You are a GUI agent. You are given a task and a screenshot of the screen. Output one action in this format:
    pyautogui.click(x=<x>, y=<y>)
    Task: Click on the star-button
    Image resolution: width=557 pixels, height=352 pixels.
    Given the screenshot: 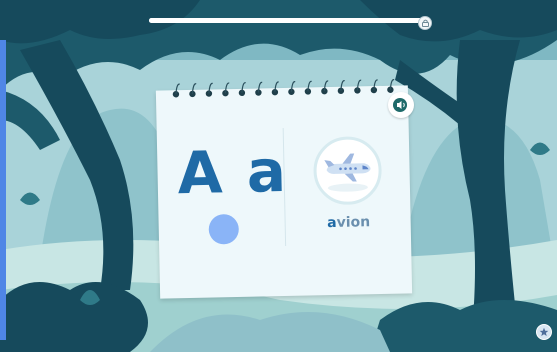 What is the action you would take?
    pyautogui.click(x=544, y=332)
    